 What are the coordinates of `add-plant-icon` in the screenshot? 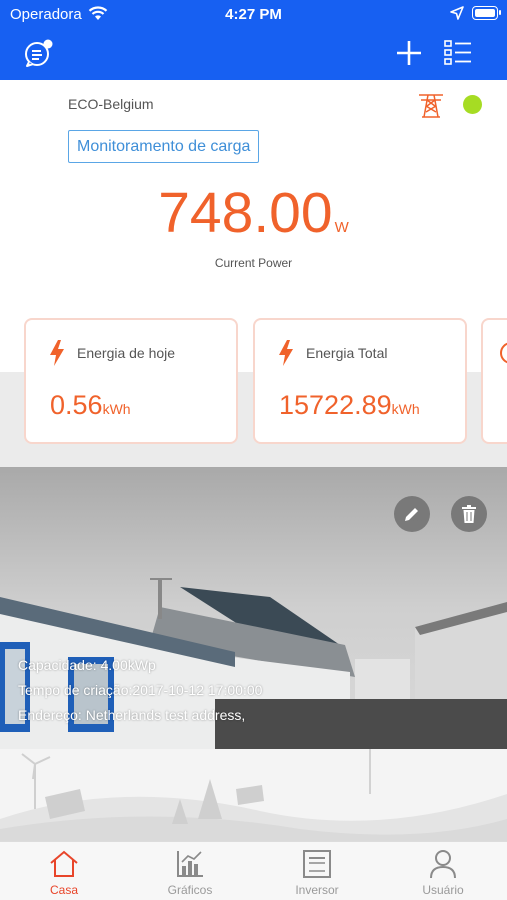 It's located at (409, 53).